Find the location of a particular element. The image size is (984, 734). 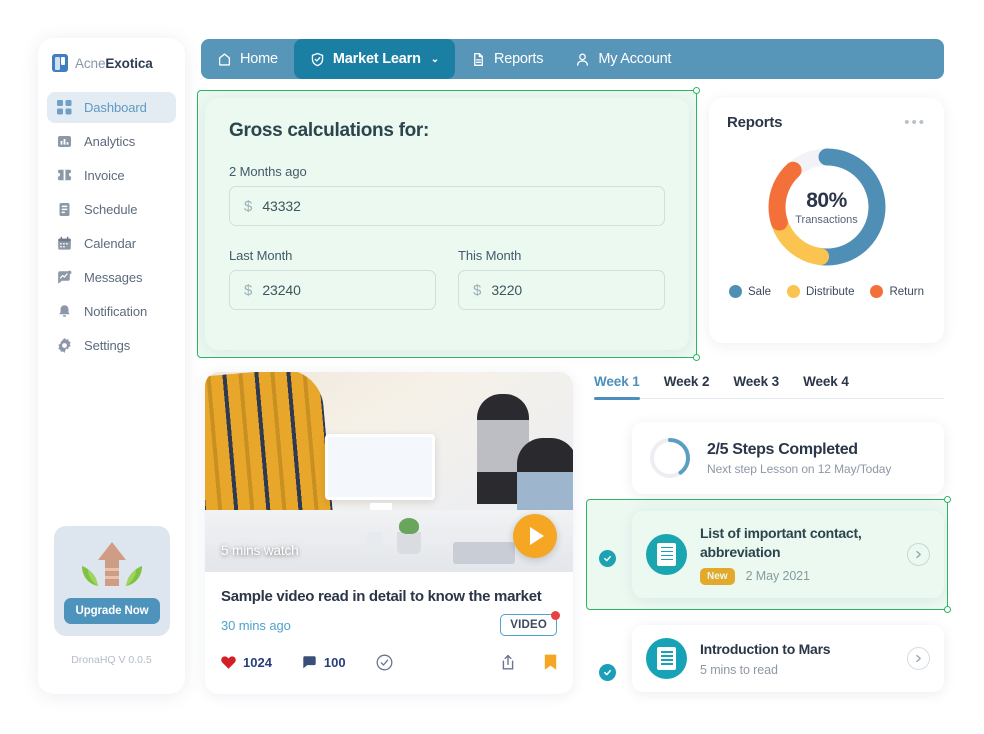

nav-item-market-learn: Market Learn ⌄ is located at coordinates (374, 59).